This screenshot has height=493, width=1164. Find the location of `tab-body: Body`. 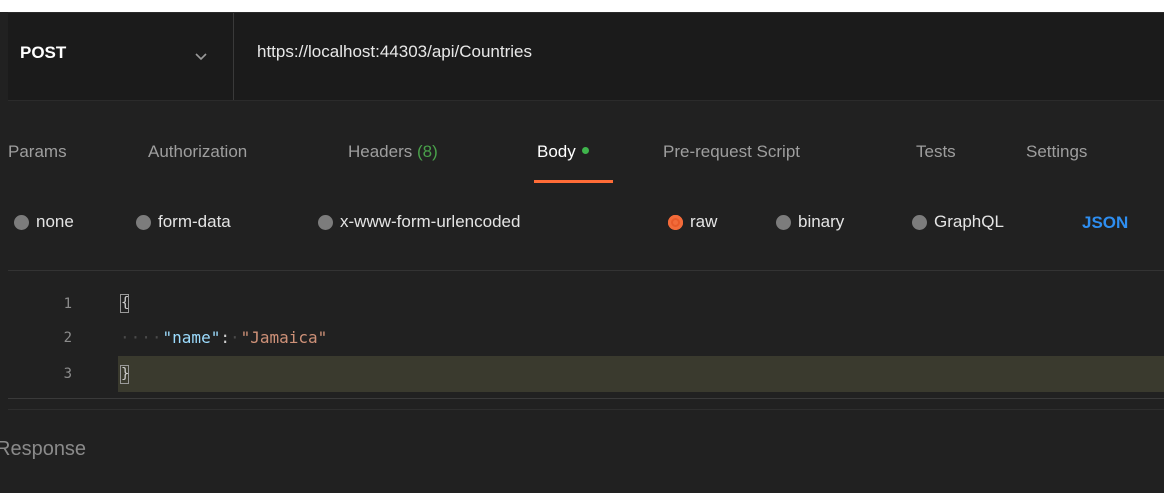

tab-body: Body is located at coordinates (563, 152).